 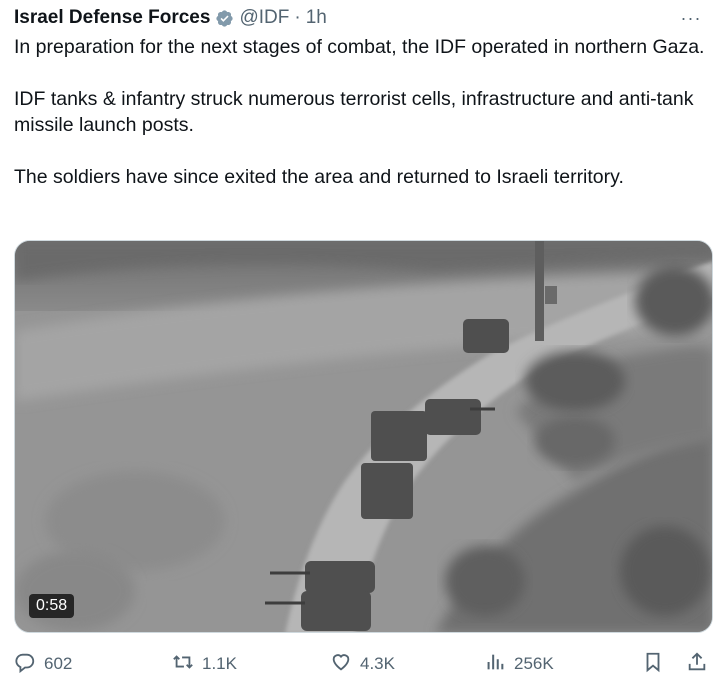 What do you see at coordinates (224, 18) in the screenshot?
I see `verified-badge-icon` at bounding box center [224, 18].